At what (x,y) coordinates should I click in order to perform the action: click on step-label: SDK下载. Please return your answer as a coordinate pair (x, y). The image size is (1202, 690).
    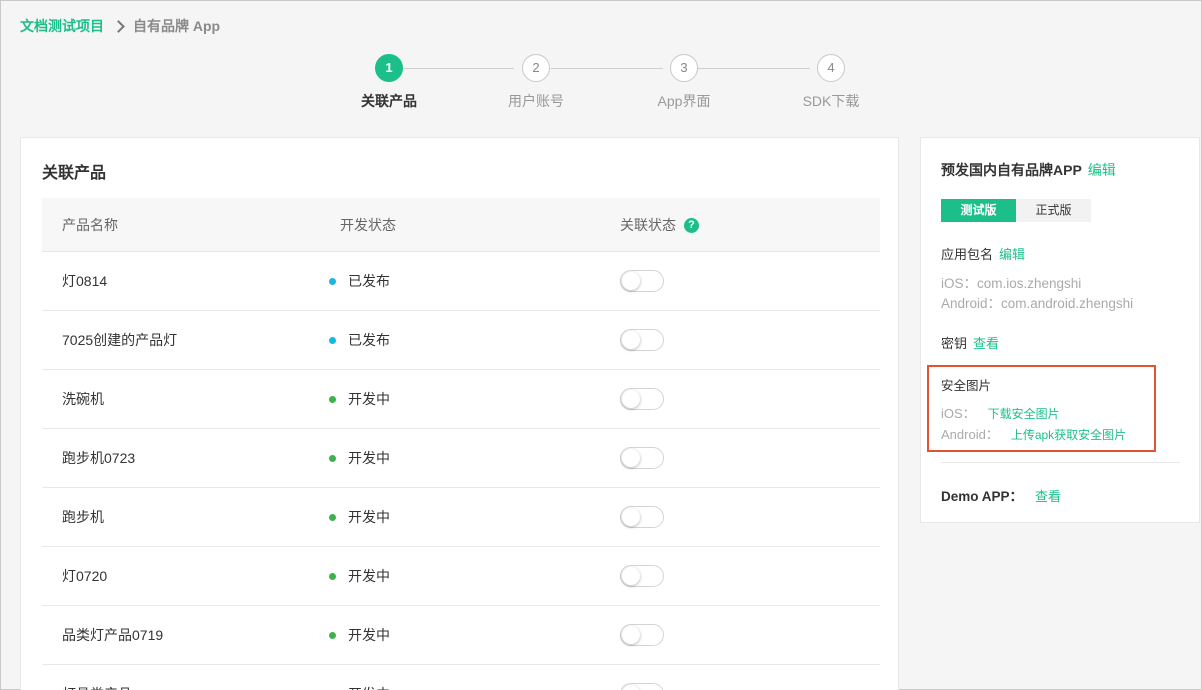
    Looking at the image, I should click on (831, 101).